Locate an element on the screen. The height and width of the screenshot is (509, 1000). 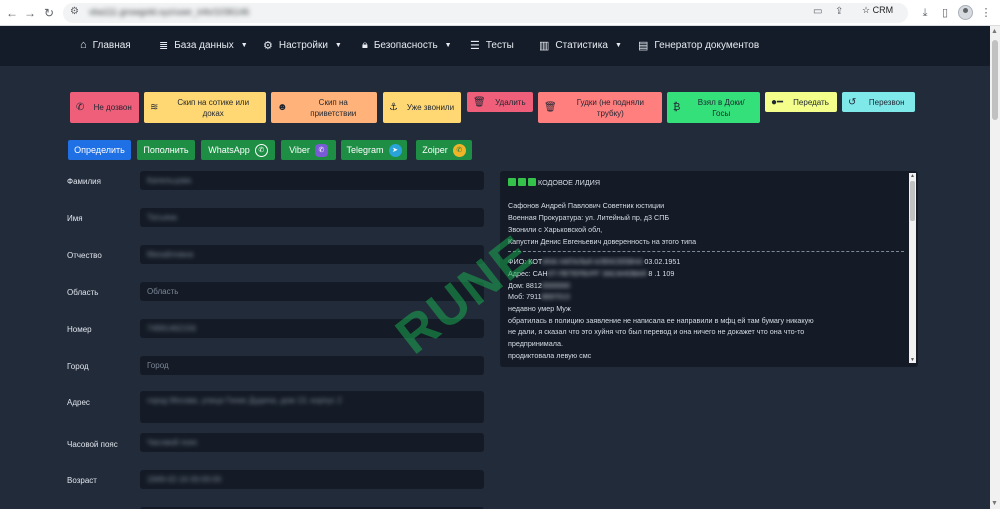
nav-label: Тесты is located at coordinates (499, 45).